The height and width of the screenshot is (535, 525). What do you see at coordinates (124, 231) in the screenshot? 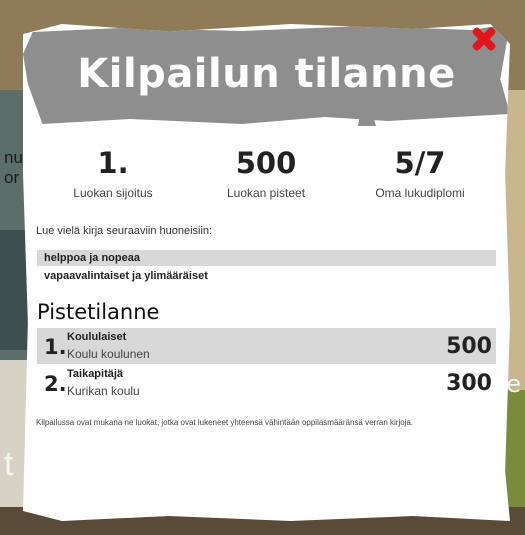
I see `rooms-prompt: Lue vielä kirja seuraaviin huoneisiin:` at bounding box center [124, 231].